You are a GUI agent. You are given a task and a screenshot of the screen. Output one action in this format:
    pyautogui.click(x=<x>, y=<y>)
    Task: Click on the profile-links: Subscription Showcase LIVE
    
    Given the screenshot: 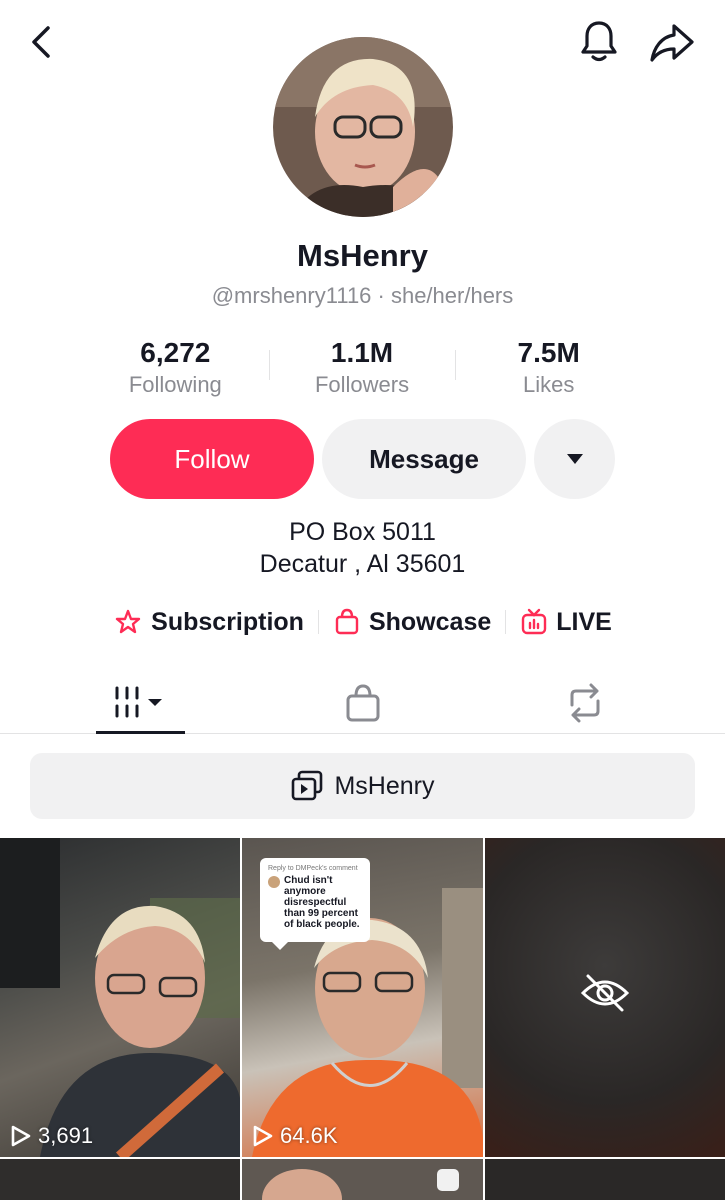 What is the action you would take?
    pyautogui.click(x=362, y=622)
    